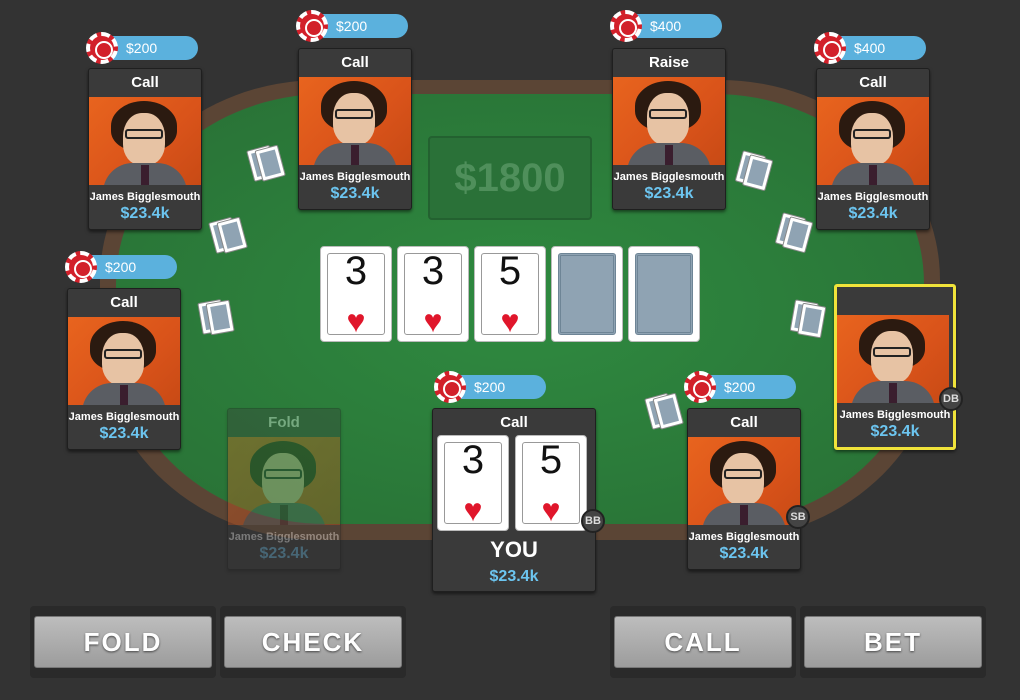  Describe the element at coordinates (551, 483) in the screenshot. I see `your-hole-card-2: 5 ♥` at that location.